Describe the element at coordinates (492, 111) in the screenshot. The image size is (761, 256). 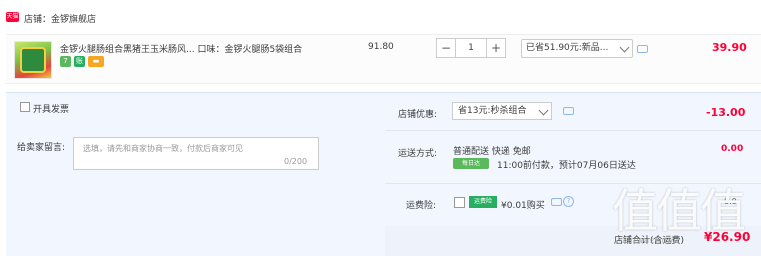
I see `shop-discount-value: 省13元:秒杀组合` at that location.